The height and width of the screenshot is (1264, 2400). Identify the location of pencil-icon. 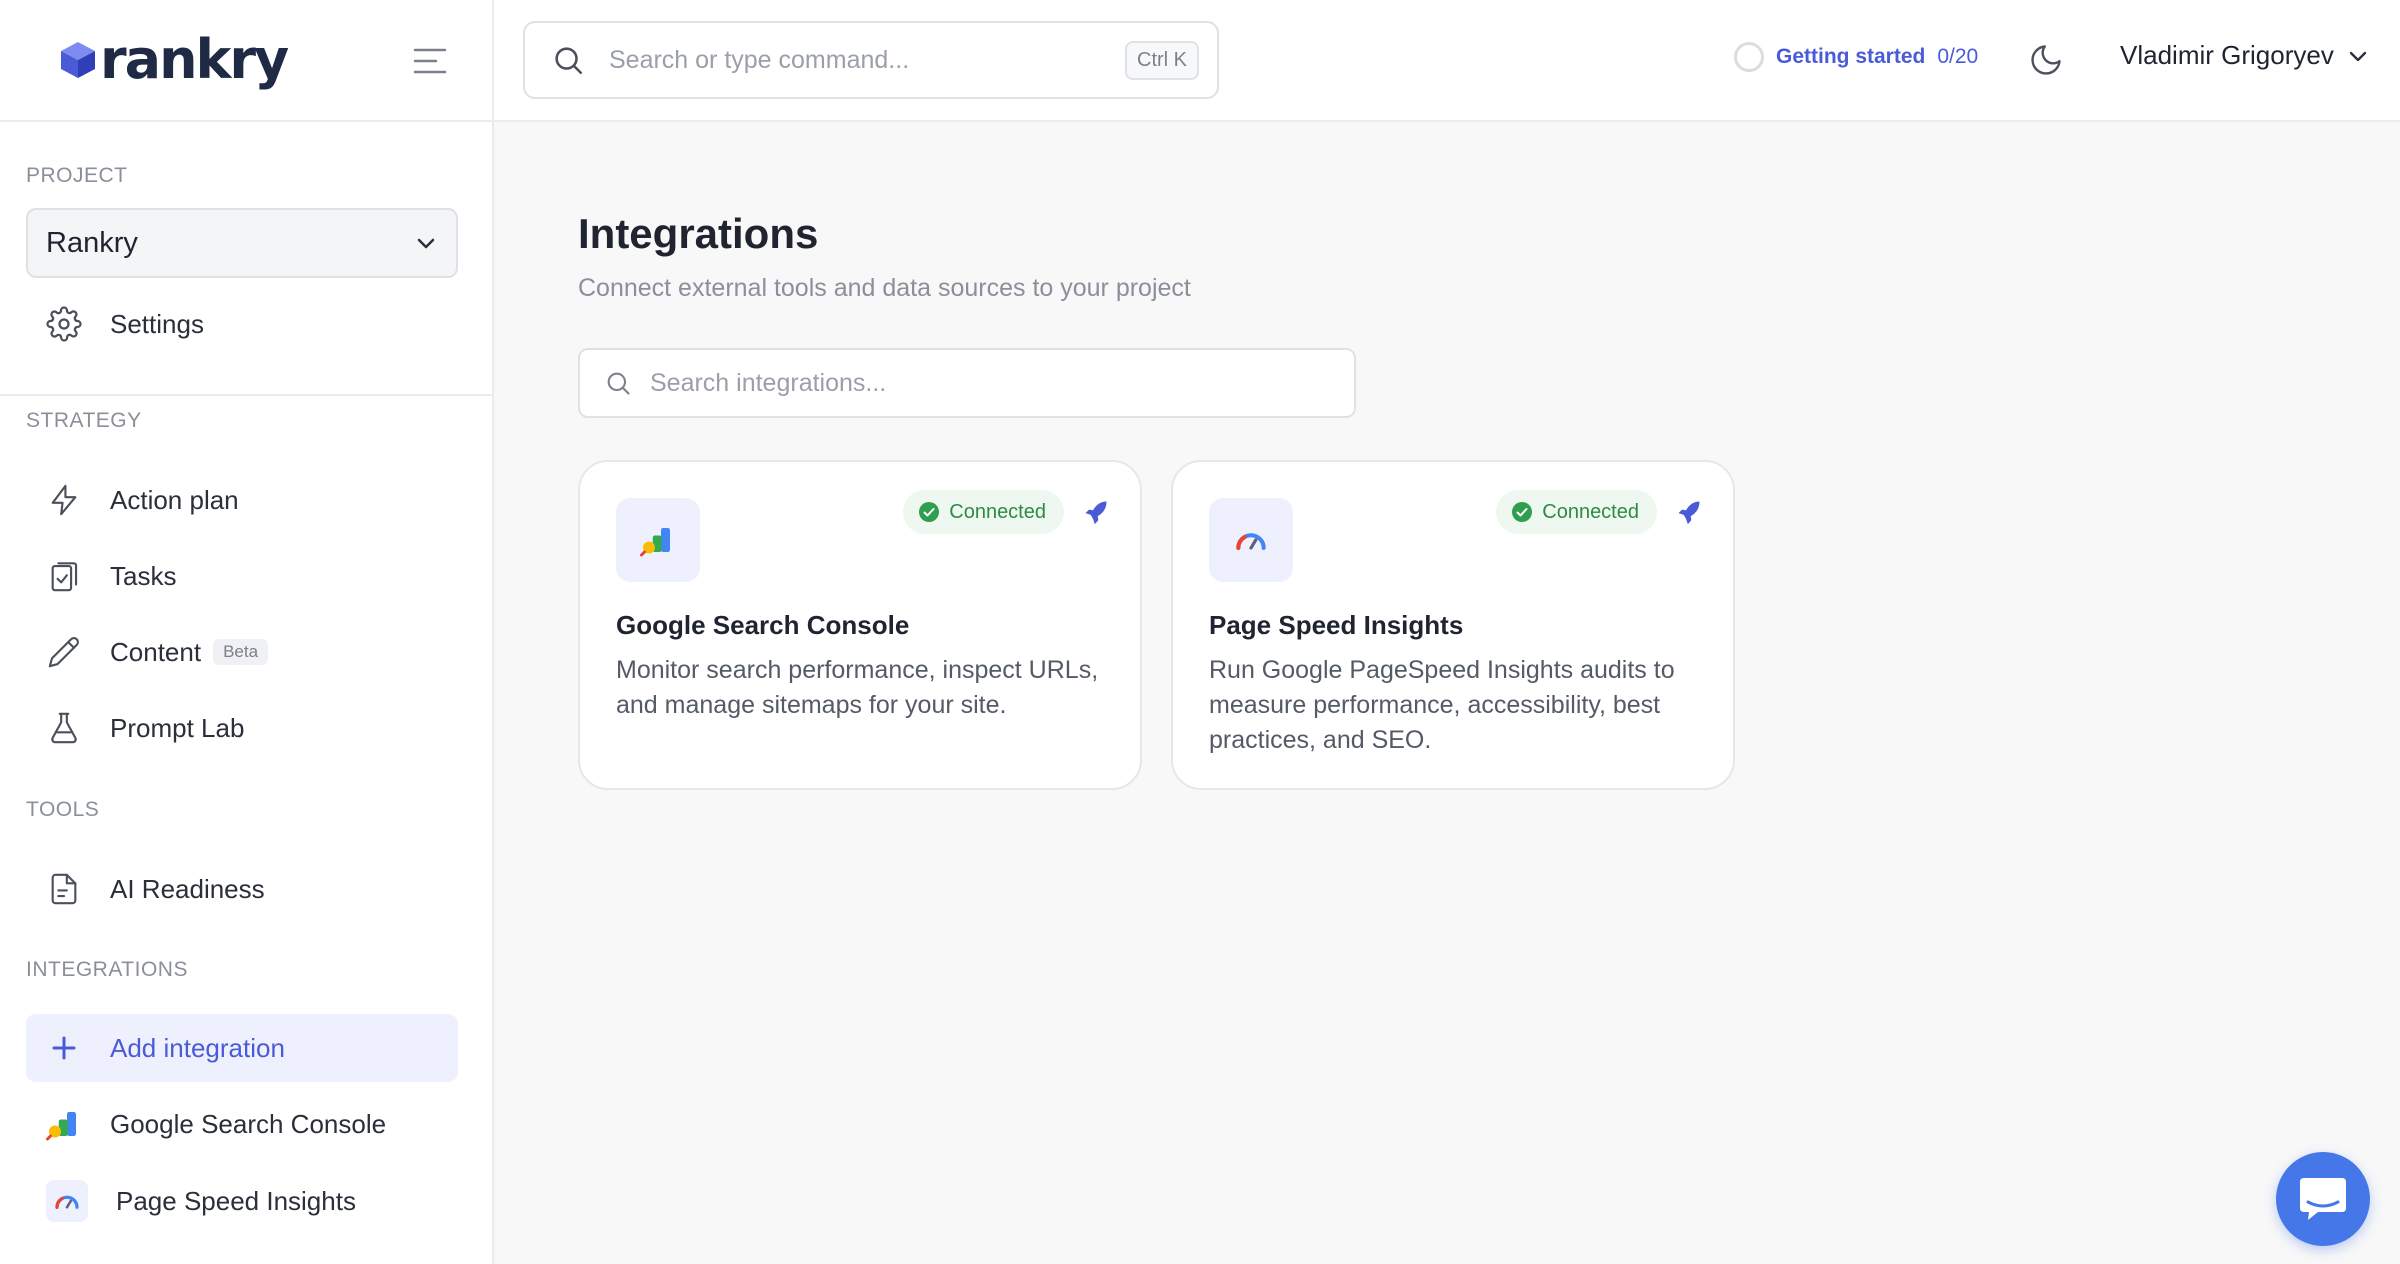
(64, 652).